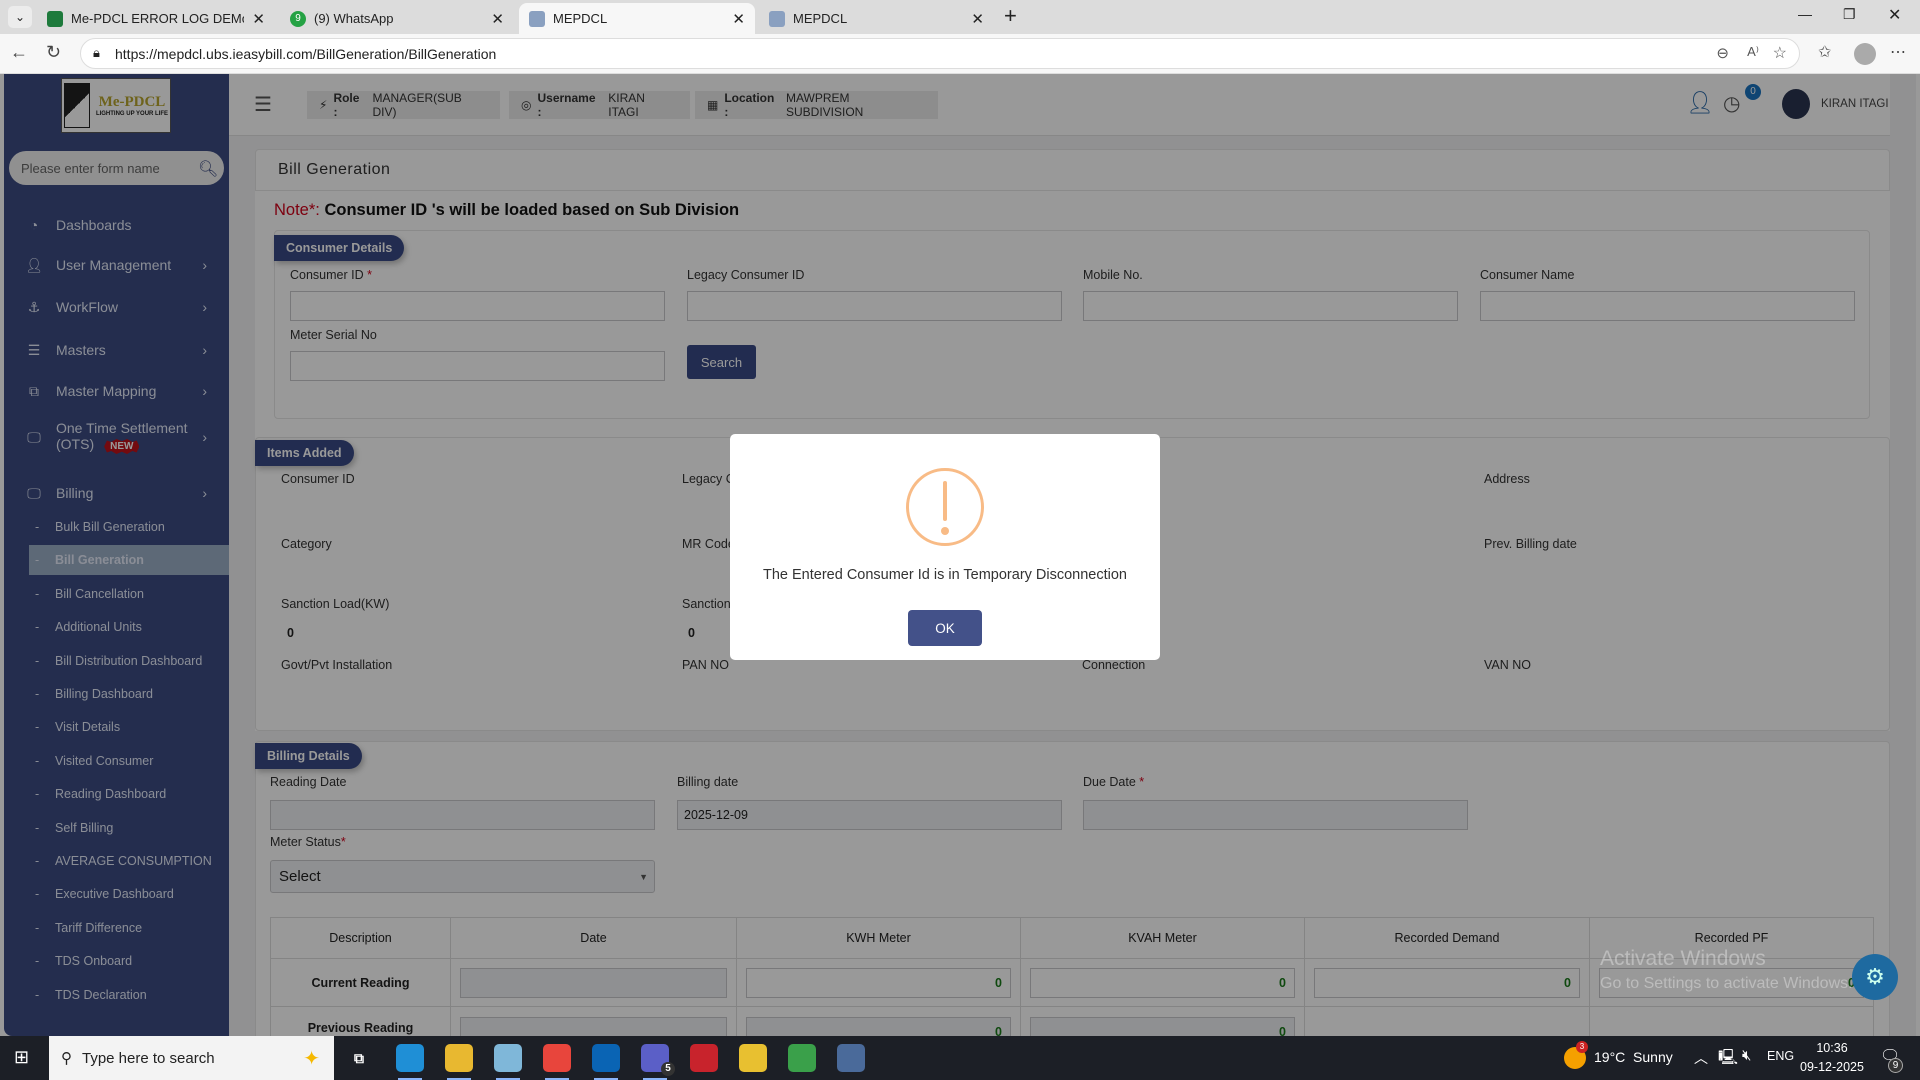  I want to click on read-aloud-icon: A⁾, so click(1753, 52).